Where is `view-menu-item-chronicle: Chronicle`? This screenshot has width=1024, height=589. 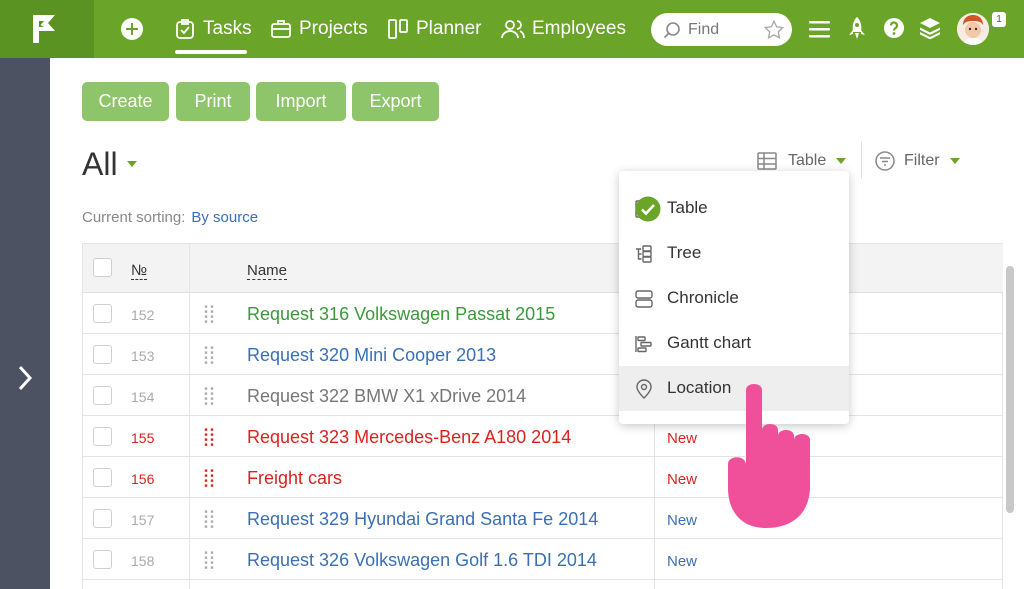
view-menu-item-chronicle: Chronicle is located at coordinates (734, 298).